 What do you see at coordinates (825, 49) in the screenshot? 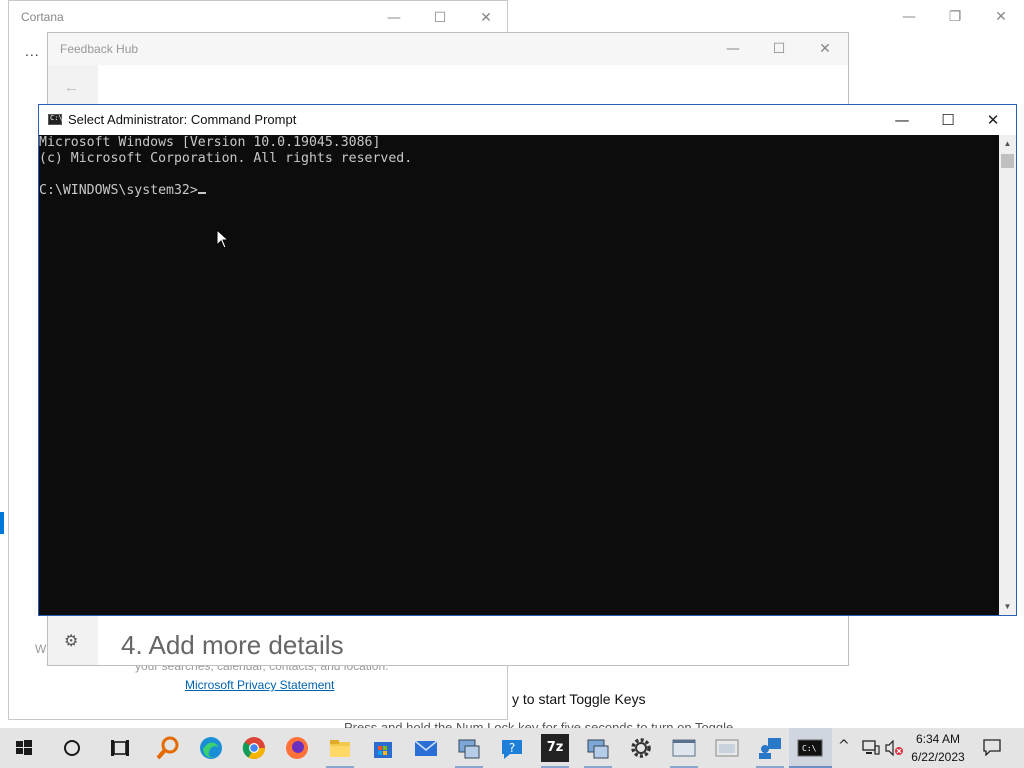
I see `feedback-close-button: ✕` at bounding box center [825, 49].